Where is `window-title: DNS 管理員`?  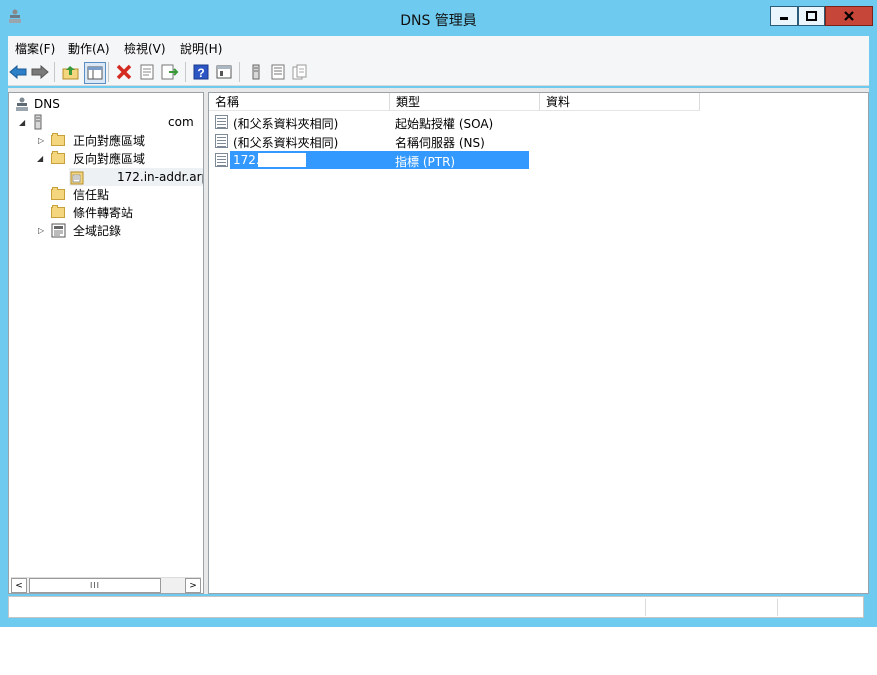 window-title: DNS 管理員 is located at coordinates (438, 21).